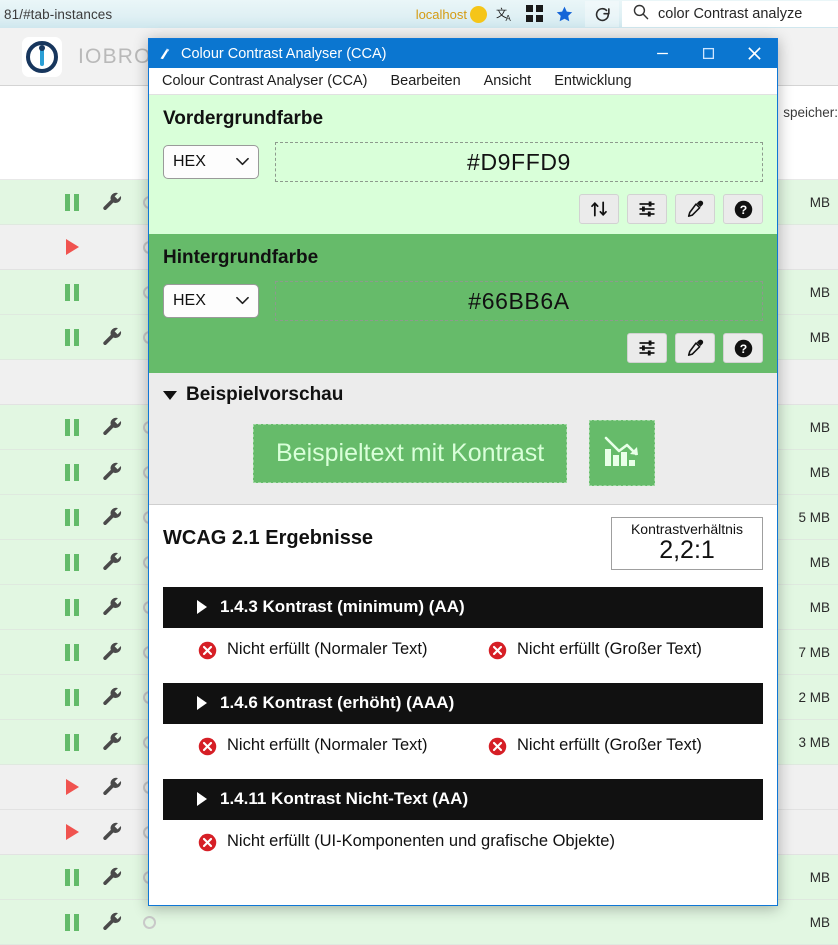 This screenshot has width=838, height=945. Describe the element at coordinates (599, 209) in the screenshot. I see `swap-icon` at that location.